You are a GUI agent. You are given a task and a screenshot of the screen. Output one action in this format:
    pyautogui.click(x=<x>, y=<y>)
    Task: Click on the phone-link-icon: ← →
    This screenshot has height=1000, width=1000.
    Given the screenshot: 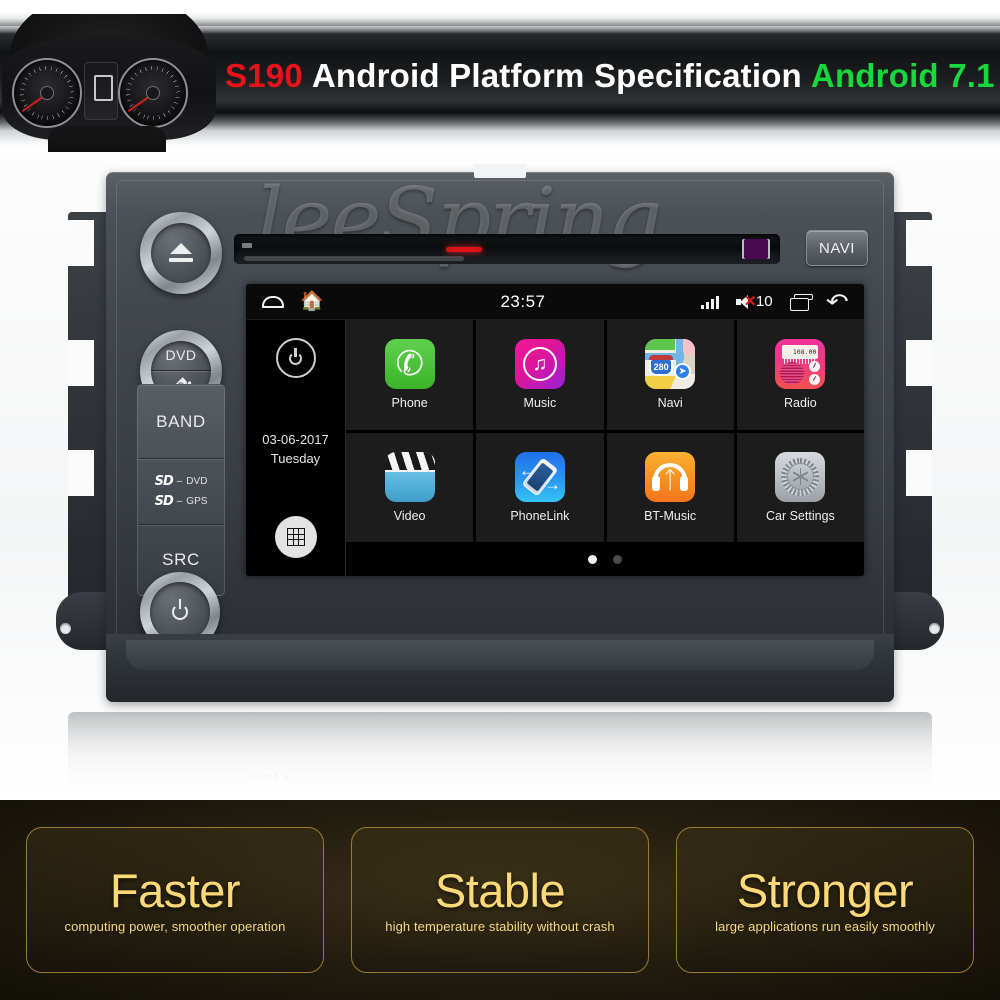 What is the action you would take?
    pyautogui.click(x=539, y=476)
    